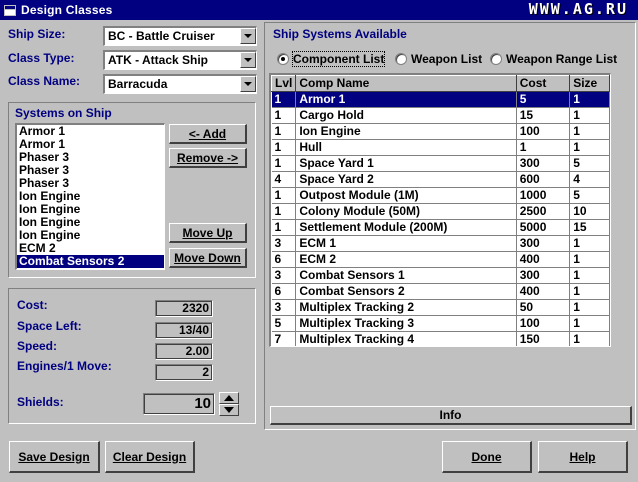 This screenshot has width=638, height=482. What do you see at coordinates (49, 326) in the screenshot?
I see `space-left-label: Space Left:` at bounding box center [49, 326].